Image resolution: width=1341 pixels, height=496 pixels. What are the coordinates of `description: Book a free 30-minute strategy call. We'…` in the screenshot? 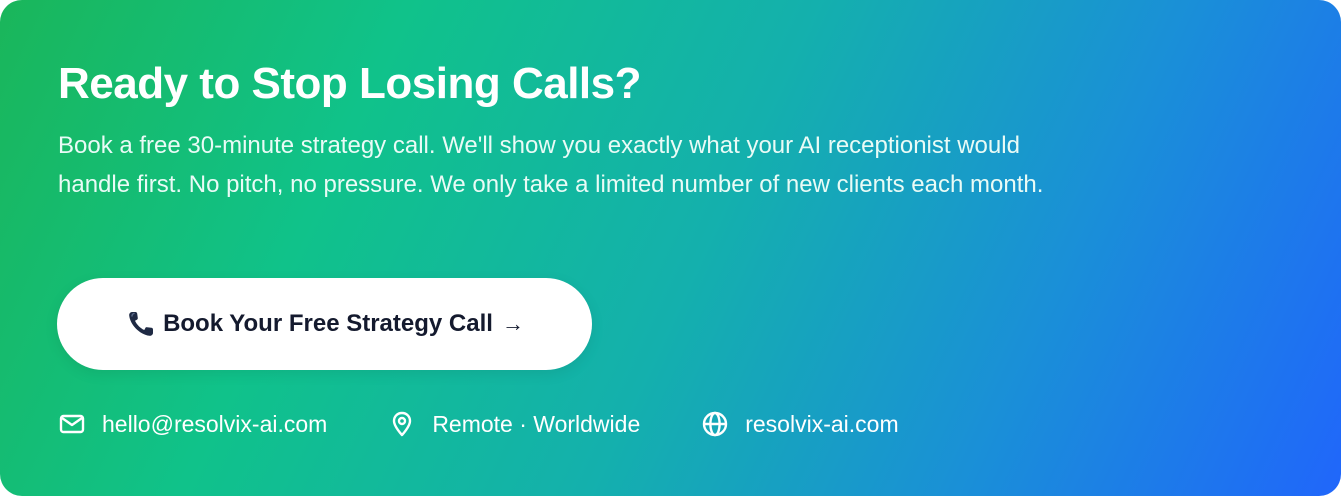 It's located at (551, 165).